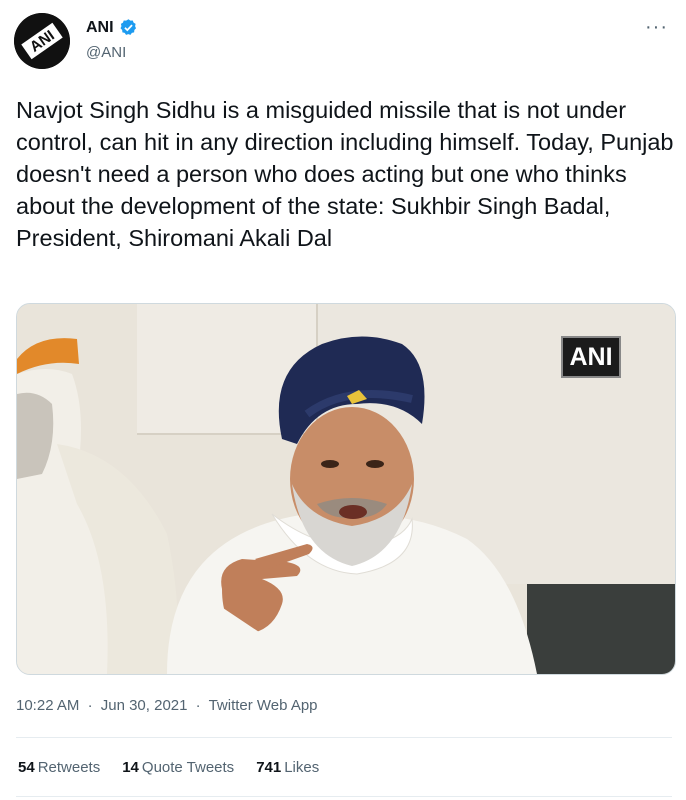 Image resolution: width=686 pixels, height=800 pixels. What do you see at coordinates (144, 705) in the screenshot?
I see `tweet-date: Jun 30, 2021` at bounding box center [144, 705].